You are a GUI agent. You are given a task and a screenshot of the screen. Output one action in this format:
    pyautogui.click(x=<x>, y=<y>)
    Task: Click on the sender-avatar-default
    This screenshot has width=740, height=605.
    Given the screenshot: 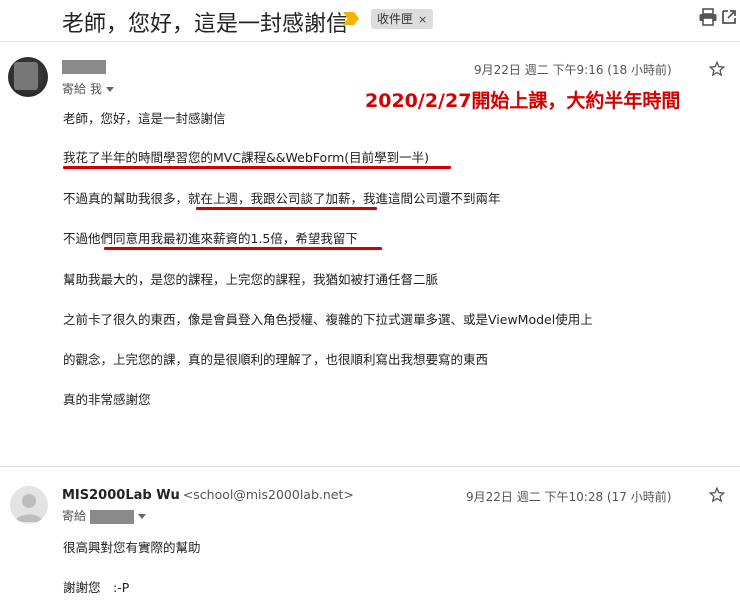 What is the action you would take?
    pyautogui.click(x=29, y=505)
    